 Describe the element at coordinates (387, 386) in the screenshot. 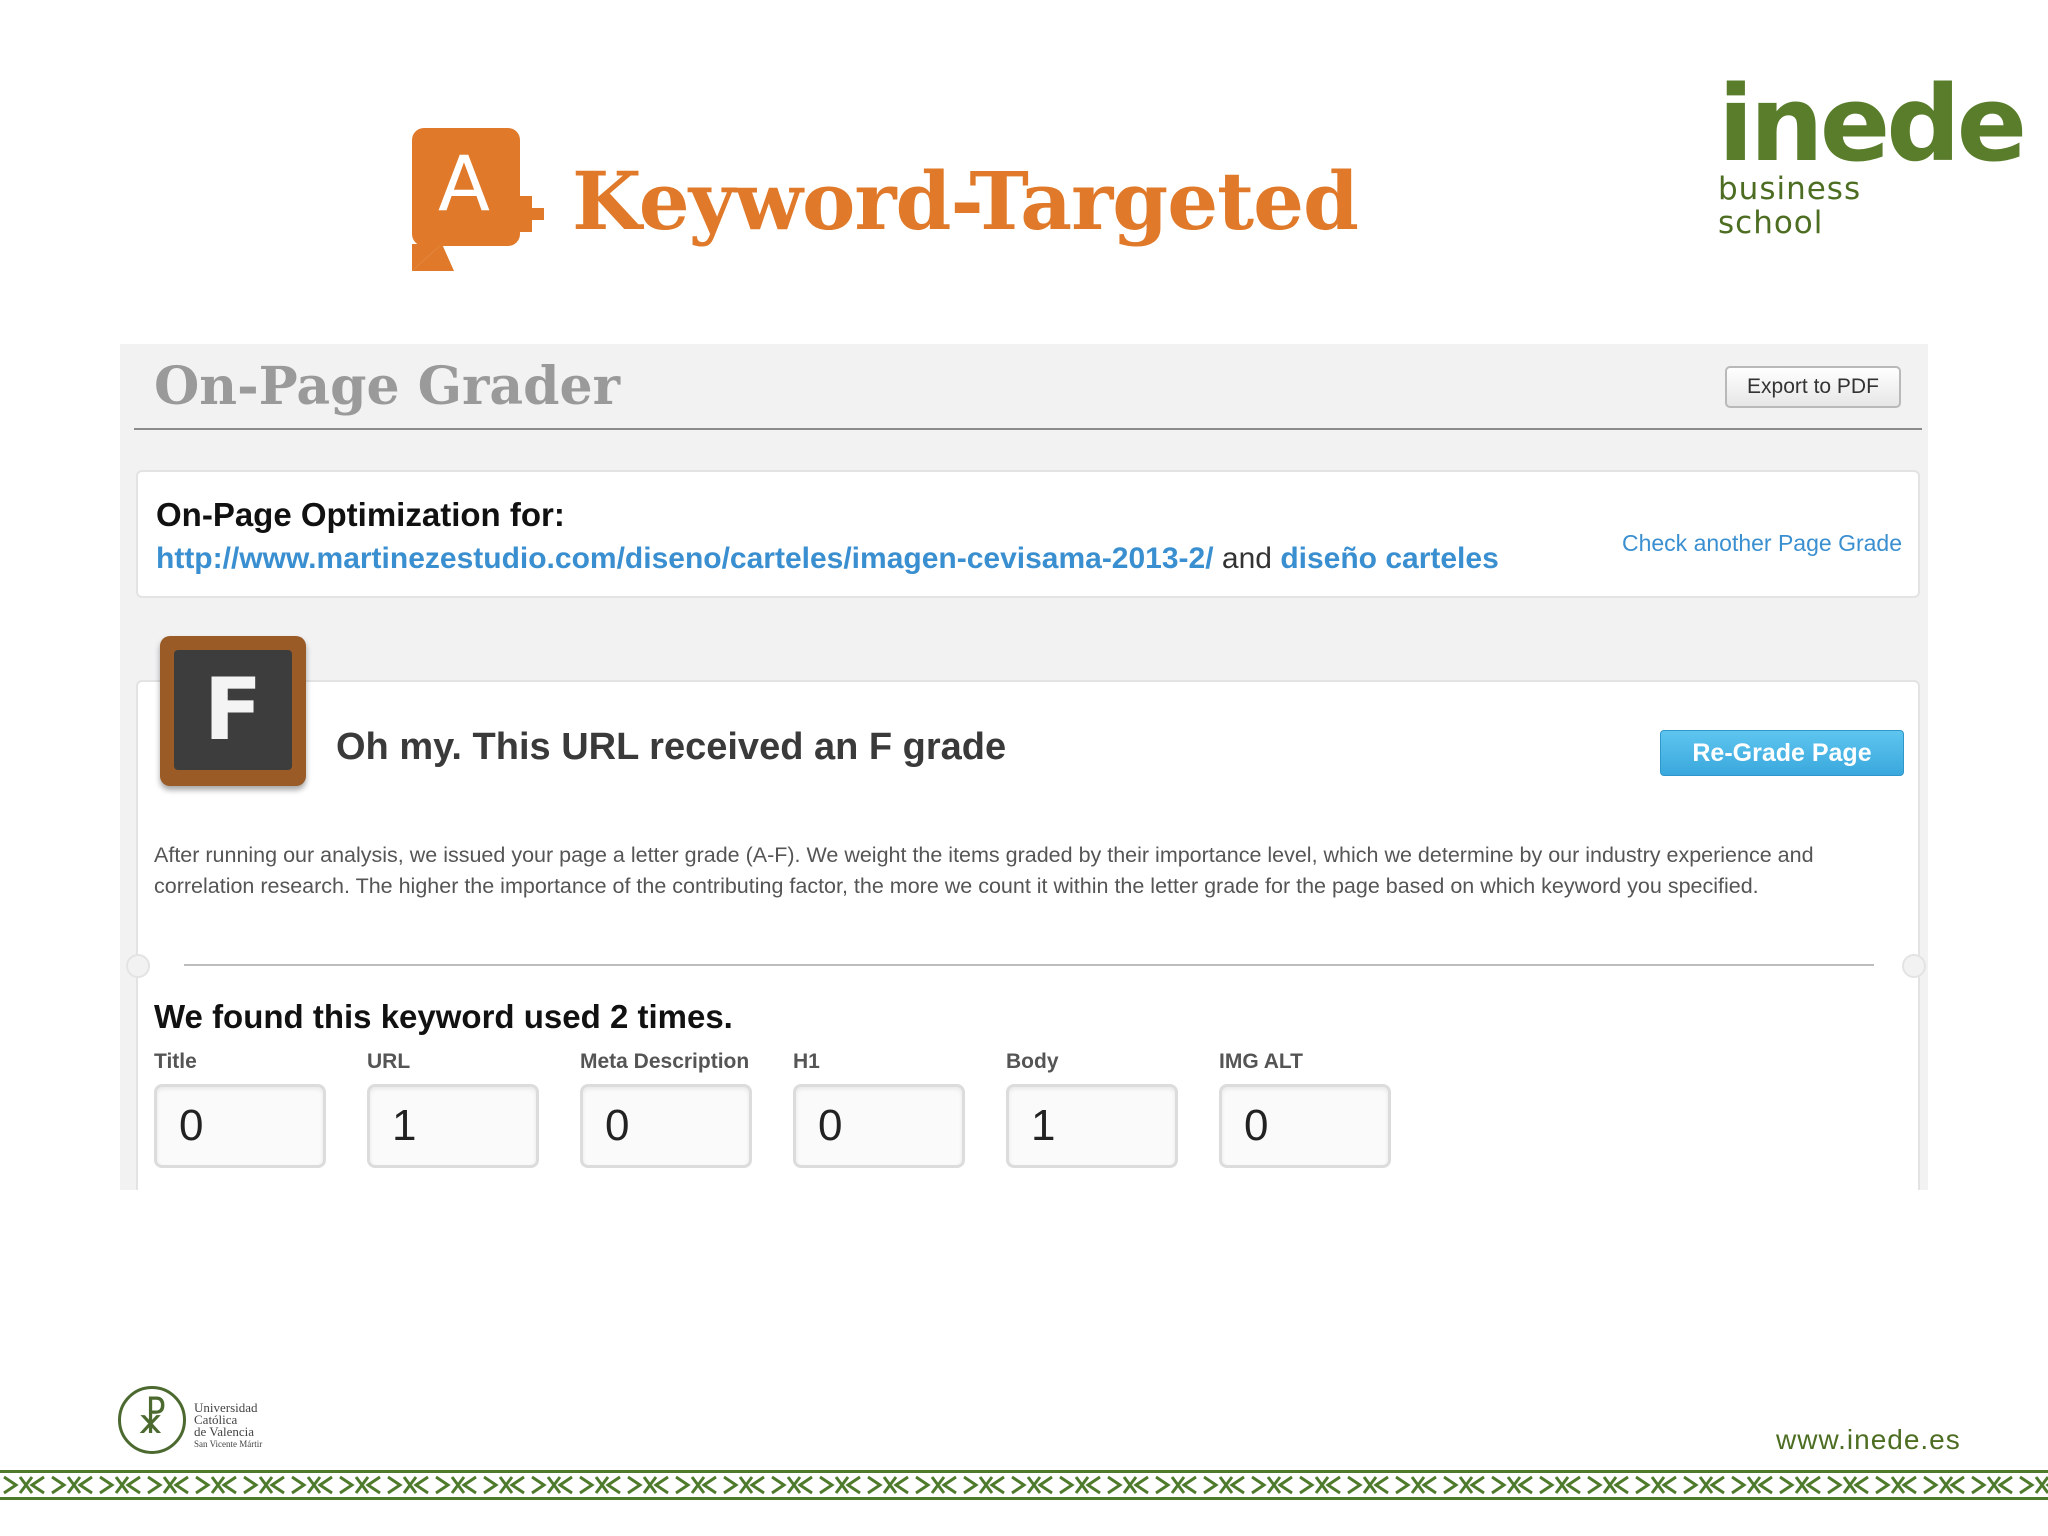

I see `page-title: On-Page Grader` at that location.